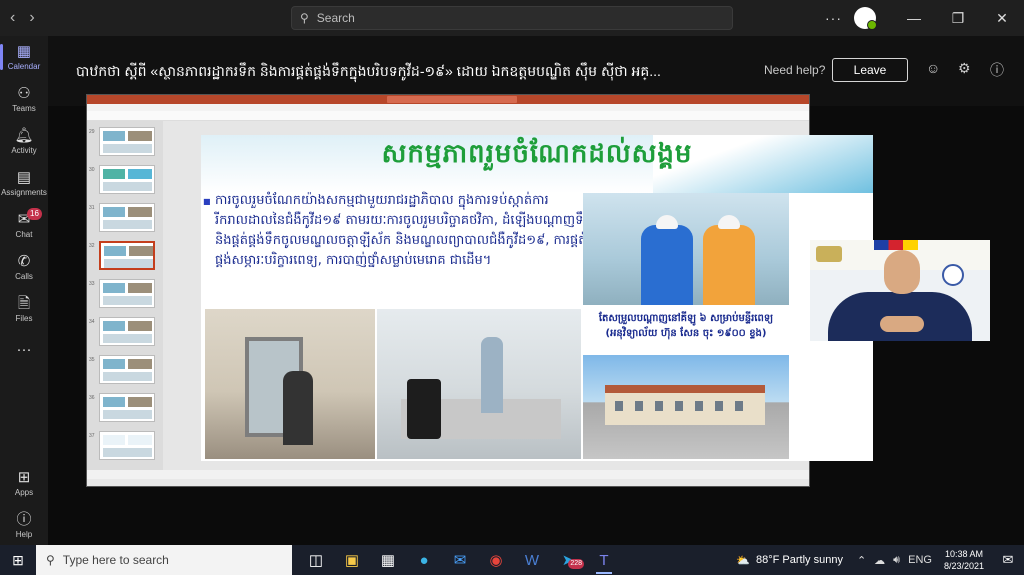 Image resolution: width=1024 pixels, height=575 pixels. I want to click on rail-help: ⓘ Help, so click(24, 525).